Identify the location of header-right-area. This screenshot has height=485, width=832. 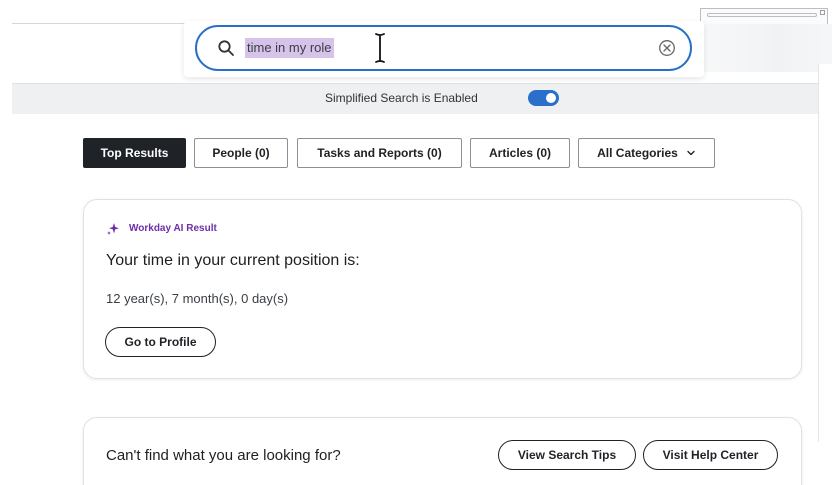
(766, 48).